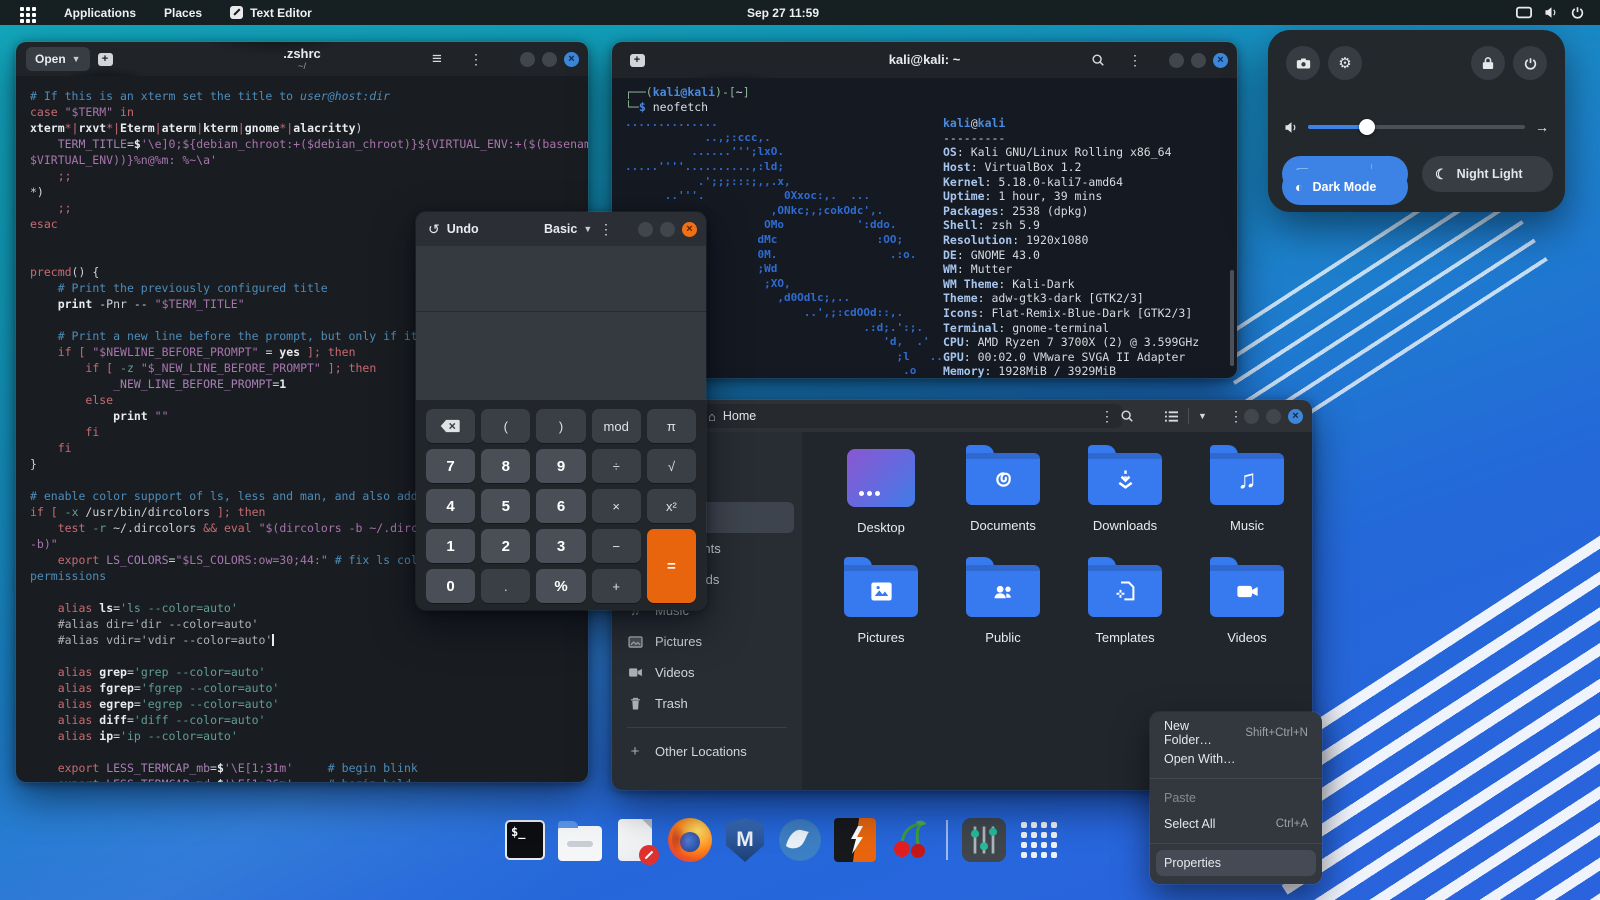 The width and height of the screenshot is (1600, 900). I want to click on dock-item-metasploit: M, so click(745, 840).